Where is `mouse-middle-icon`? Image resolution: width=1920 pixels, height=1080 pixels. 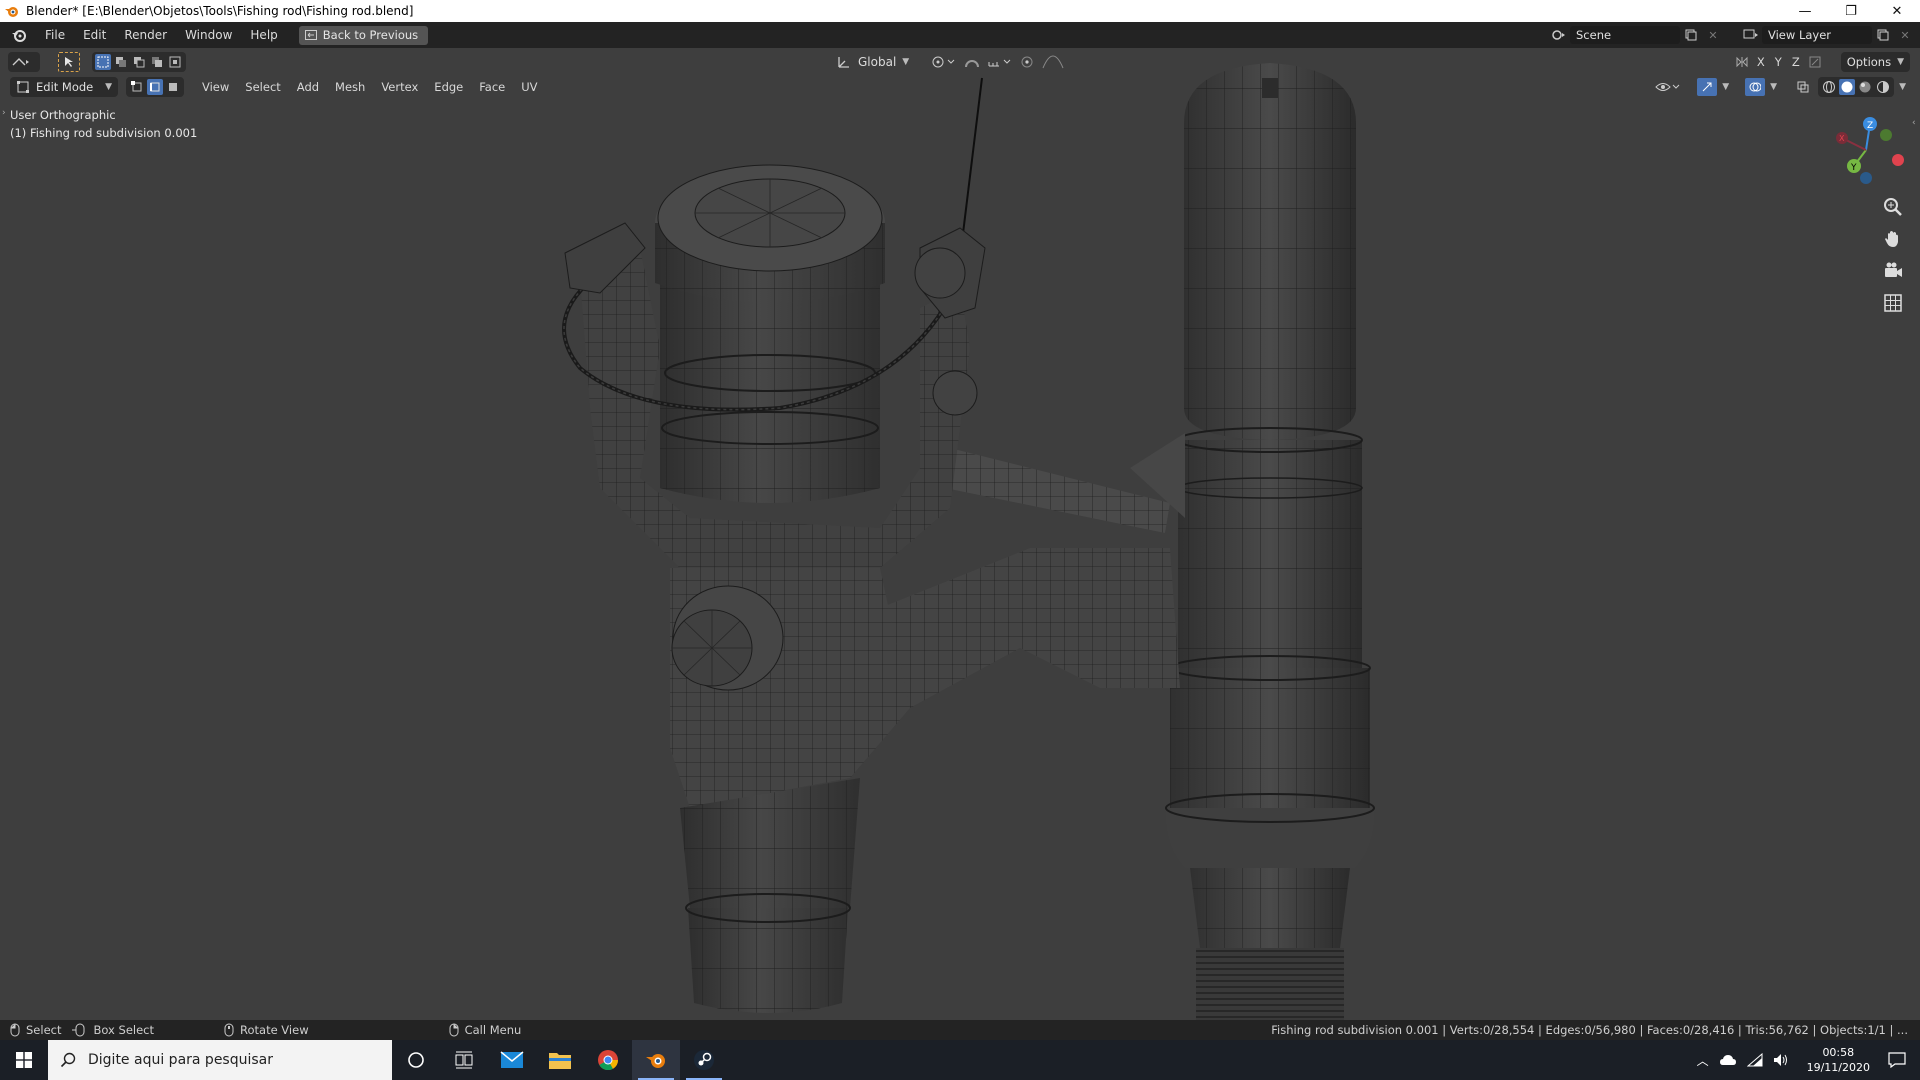
mouse-middle-icon is located at coordinates (229, 1030).